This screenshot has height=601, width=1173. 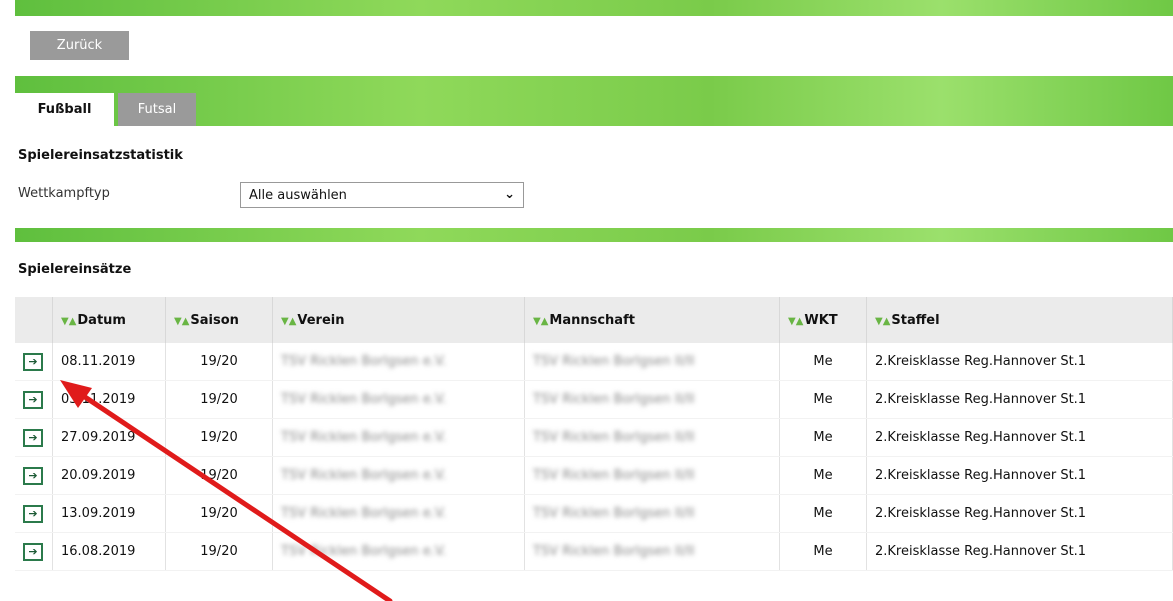 What do you see at coordinates (109, 475) in the screenshot?
I see `cell-datum: 20.09.2019` at bounding box center [109, 475].